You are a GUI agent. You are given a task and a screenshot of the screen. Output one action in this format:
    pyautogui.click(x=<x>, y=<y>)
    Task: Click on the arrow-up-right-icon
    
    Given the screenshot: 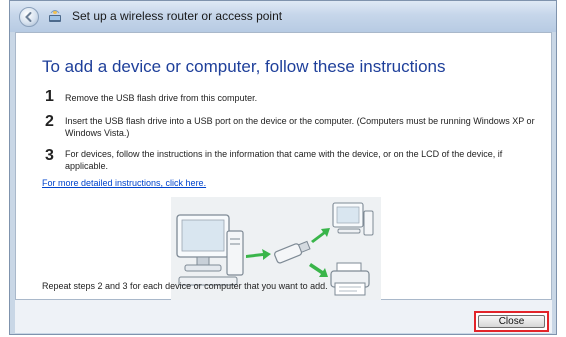 What is the action you would take?
    pyautogui.click(x=320, y=235)
    